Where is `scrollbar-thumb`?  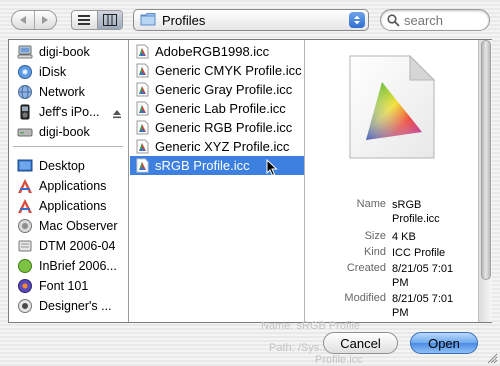
scrollbar-thumb is located at coordinates (486, 160).